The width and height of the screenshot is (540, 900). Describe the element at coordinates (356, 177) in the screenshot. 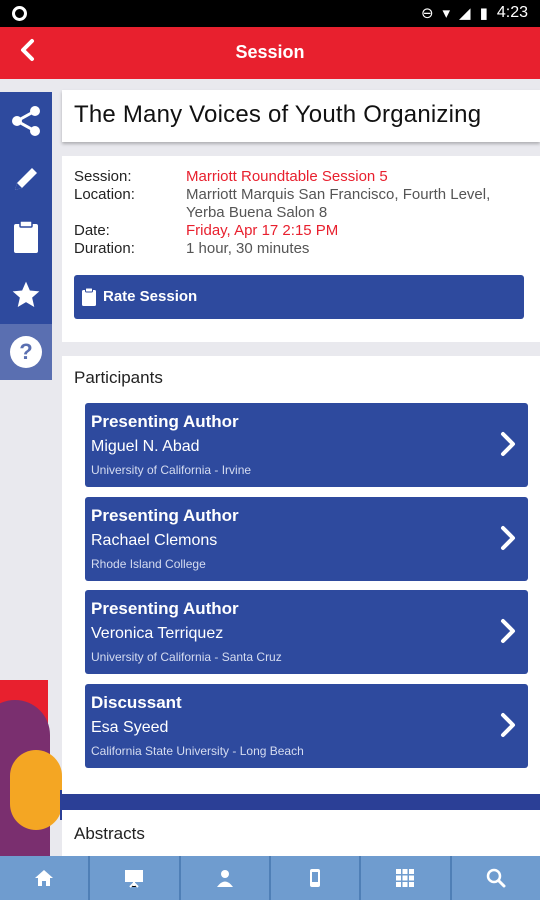

I see `session-name-link: Marriott Roundtable Session 5` at that location.